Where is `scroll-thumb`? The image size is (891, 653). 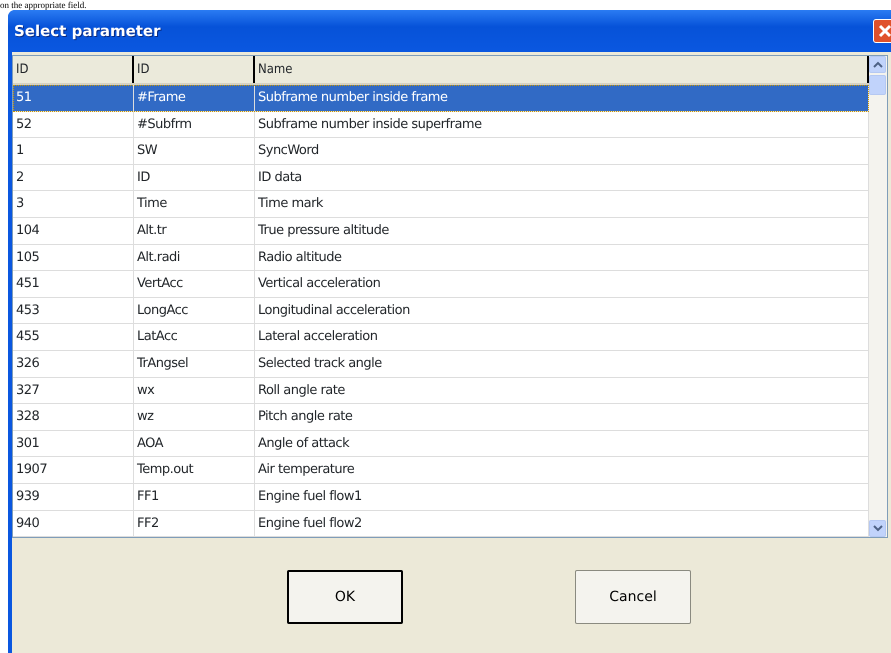 scroll-thumb is located at coordinates (877, 85).